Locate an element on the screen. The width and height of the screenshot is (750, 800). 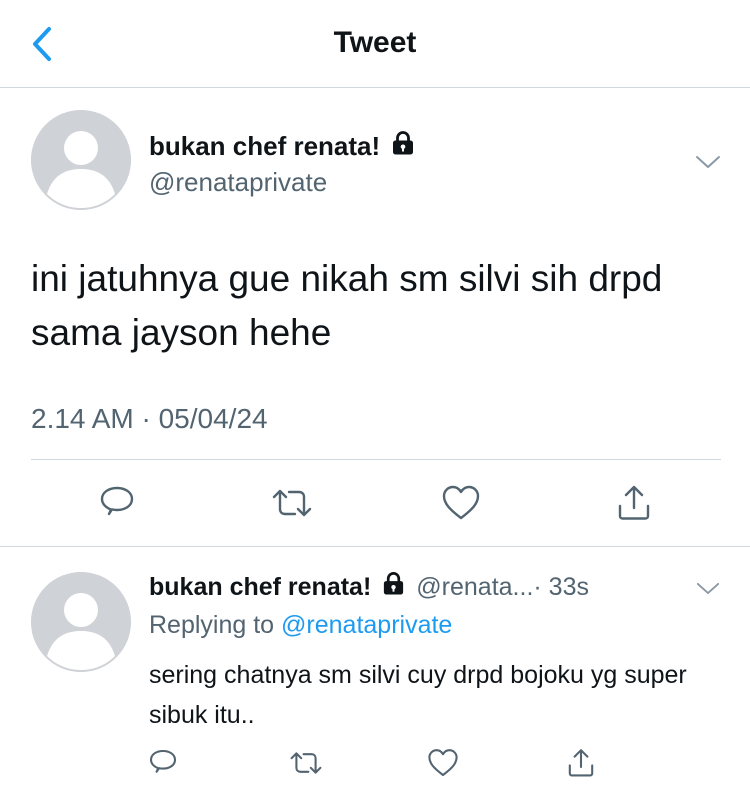
author-name: bukan chef renata! is located at coordinates (282, 146).